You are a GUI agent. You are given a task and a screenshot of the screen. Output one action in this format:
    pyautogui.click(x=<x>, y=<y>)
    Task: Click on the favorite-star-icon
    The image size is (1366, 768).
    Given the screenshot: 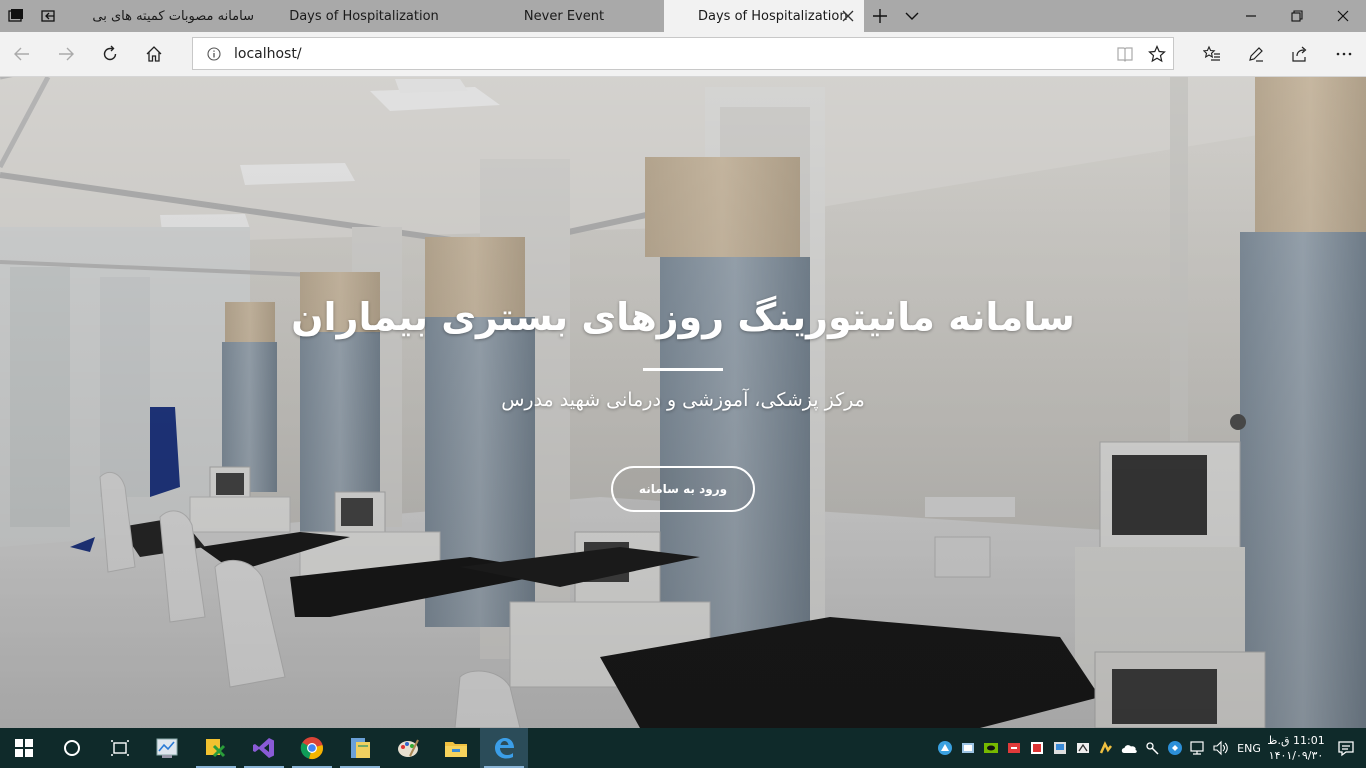 What is the action you would take?
    pyautogui.click(x=1157, y=54)
    